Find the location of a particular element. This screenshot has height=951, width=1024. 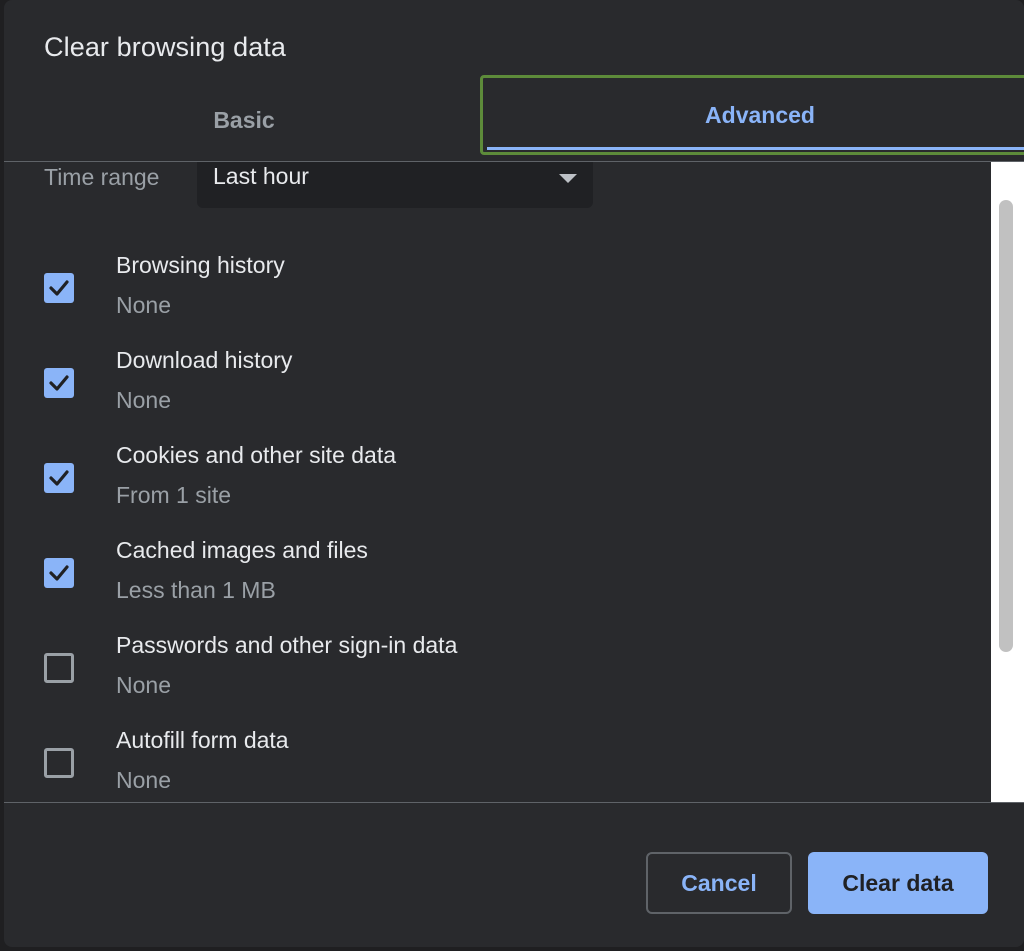

chevron-down-icon is located at coordinates (568, 178).